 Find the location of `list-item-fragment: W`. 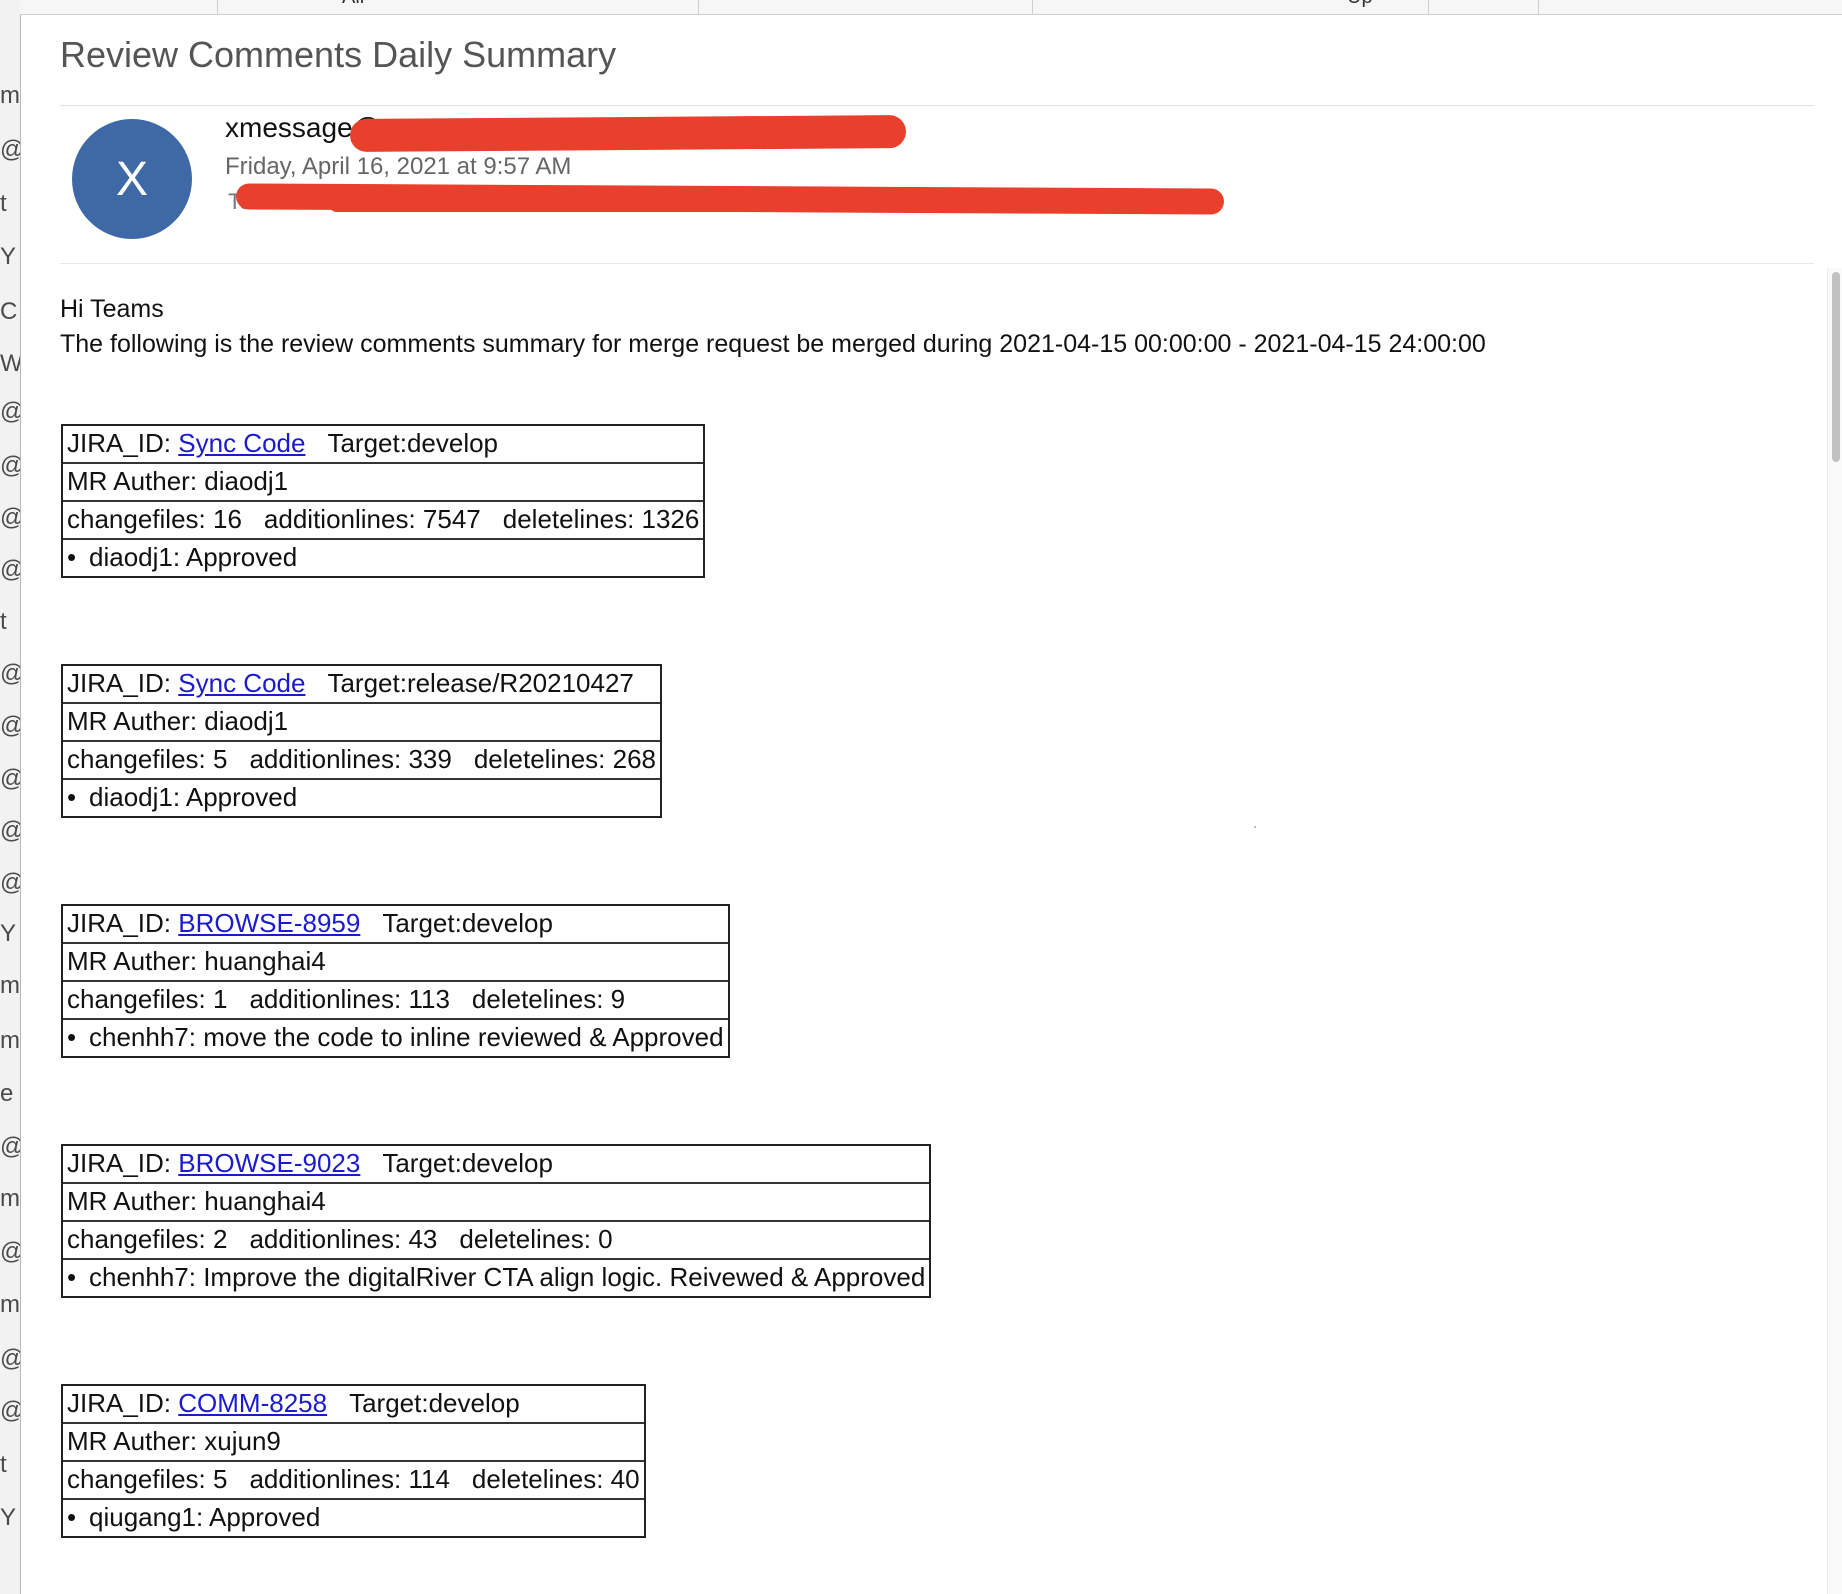

list-item-fragment: W is located at coordinates (10, 364).